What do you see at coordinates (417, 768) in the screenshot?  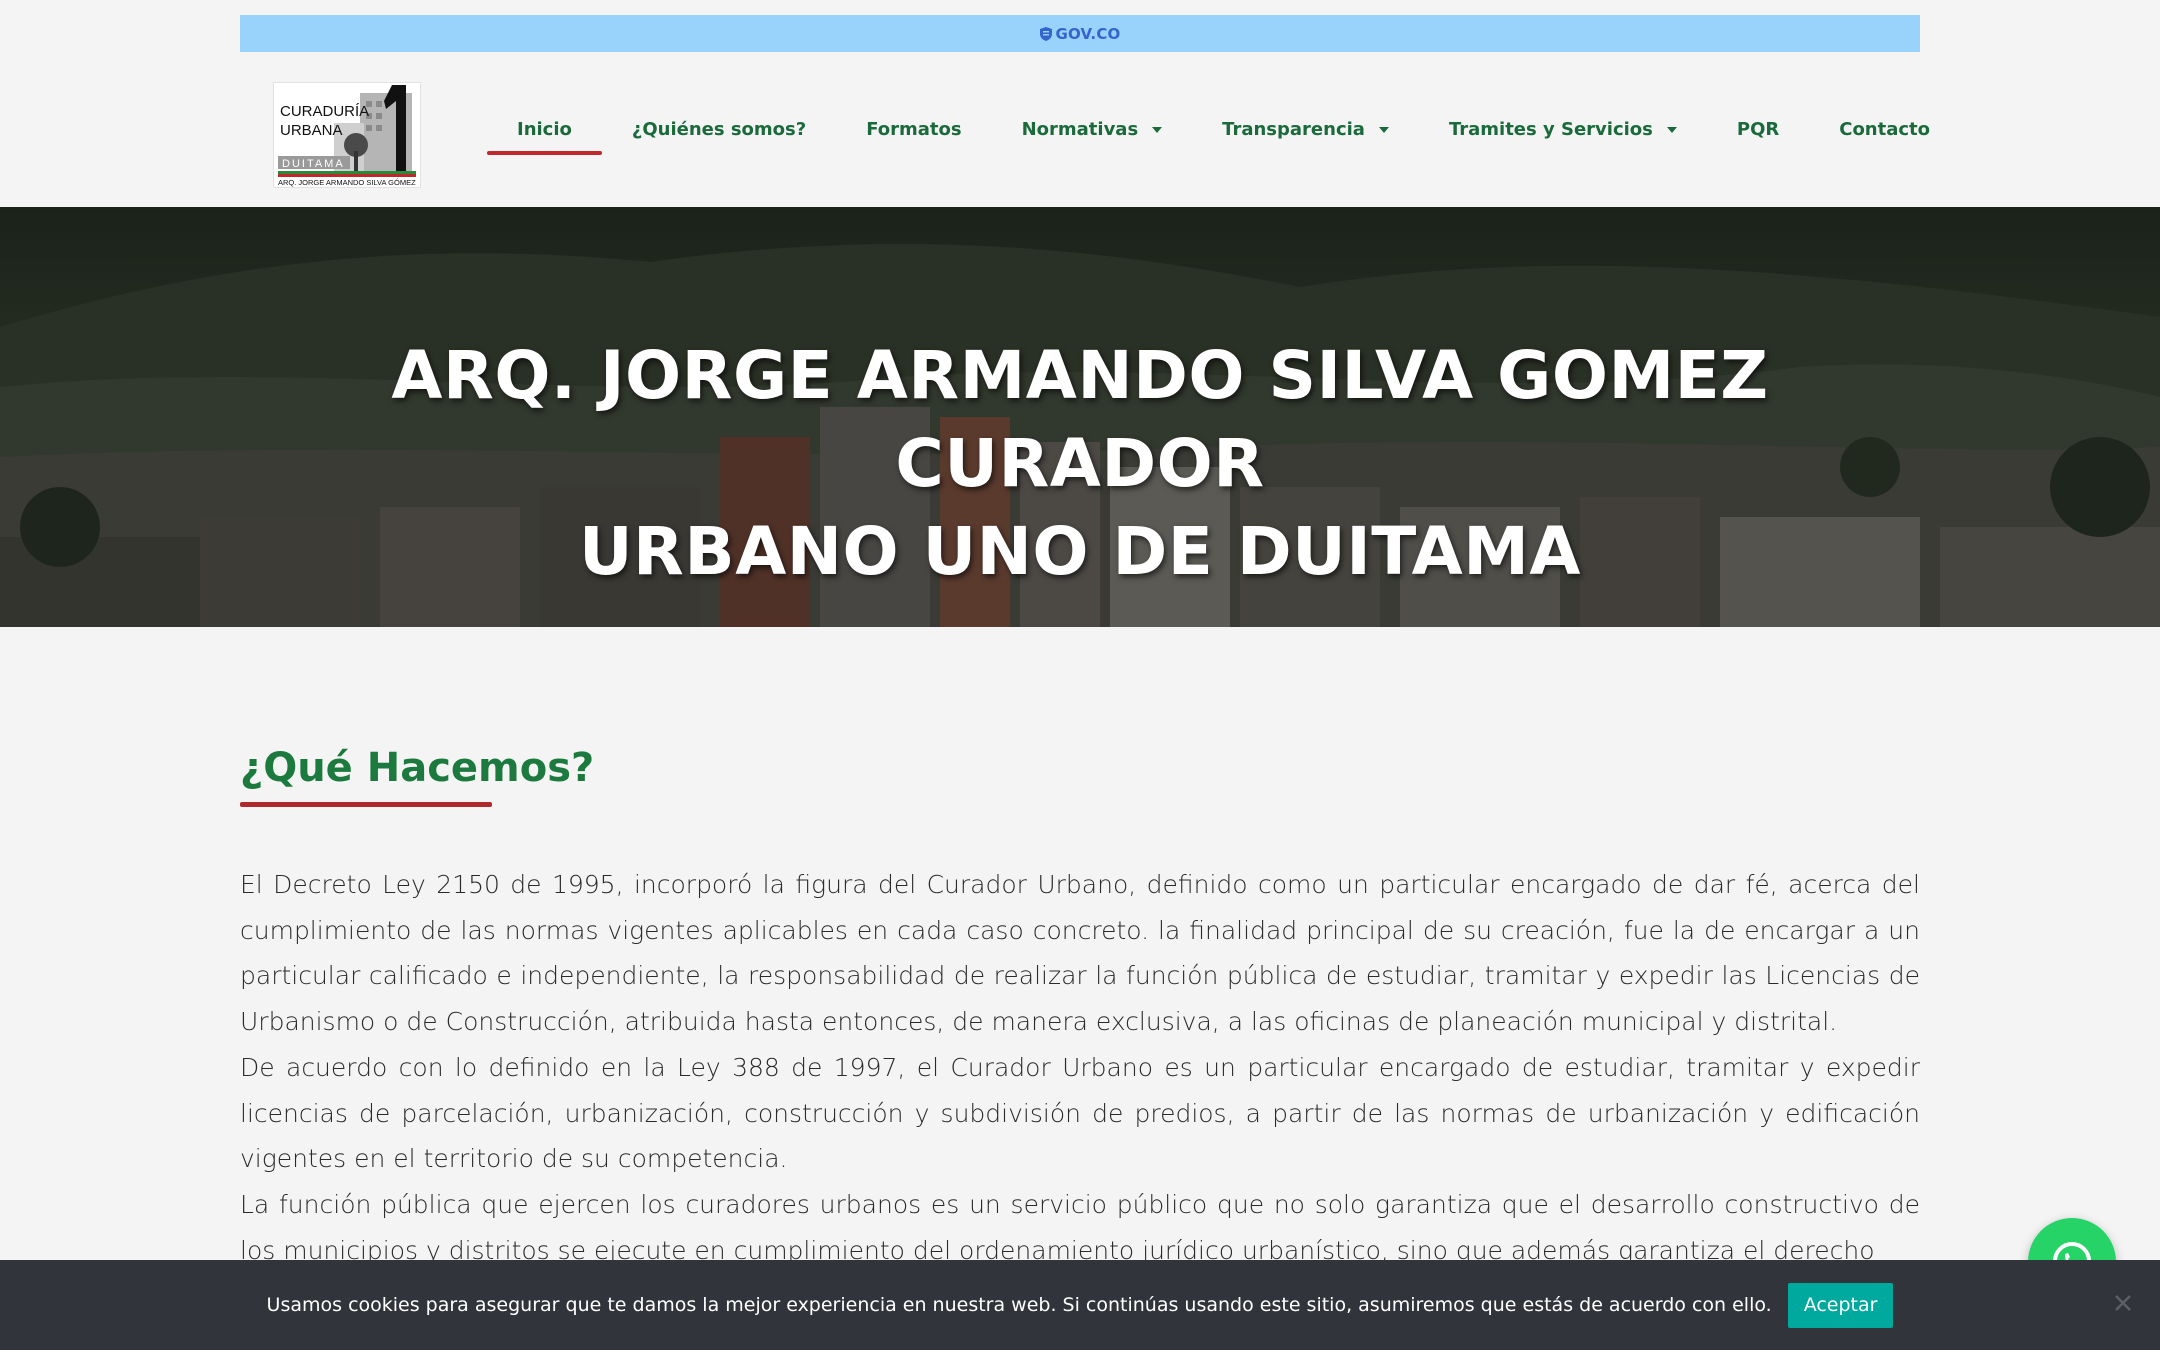 I see `section-title: ¿Qué Hacemos?` at bounding box center [417, 768].